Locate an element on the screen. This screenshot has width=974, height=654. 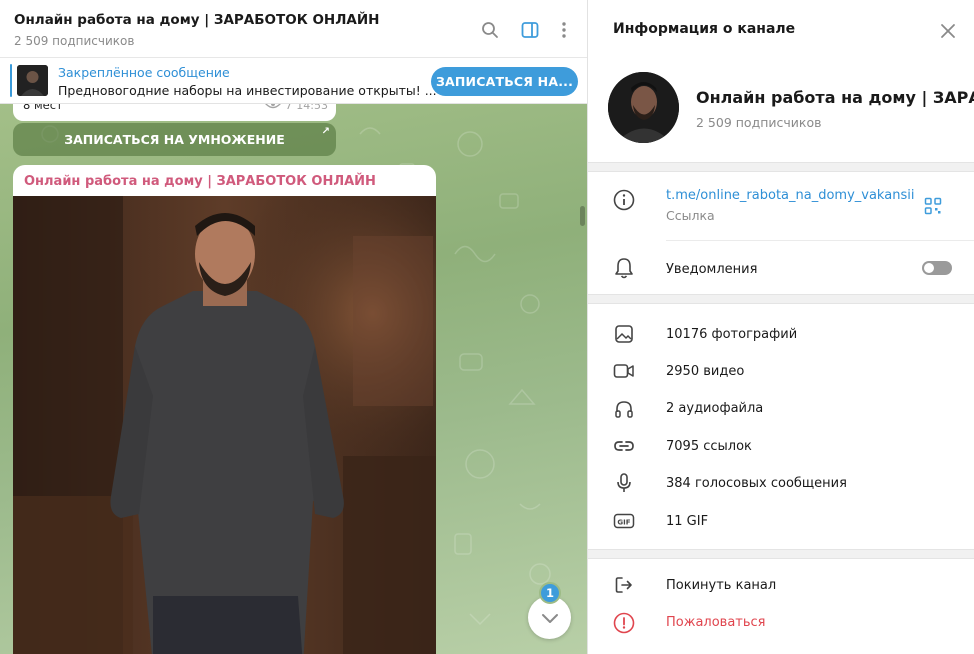
media-audio: 2 аудиофайла is located at coordinates (714, 408).